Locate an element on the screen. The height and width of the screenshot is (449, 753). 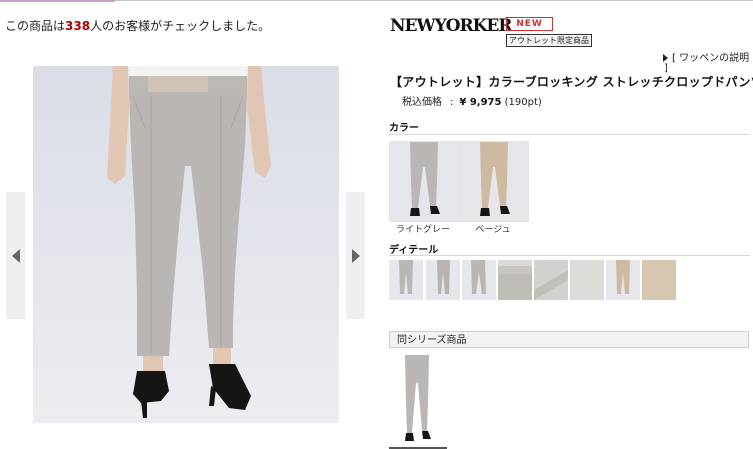
triangle-right-icon is located at coordinates (665, 58).